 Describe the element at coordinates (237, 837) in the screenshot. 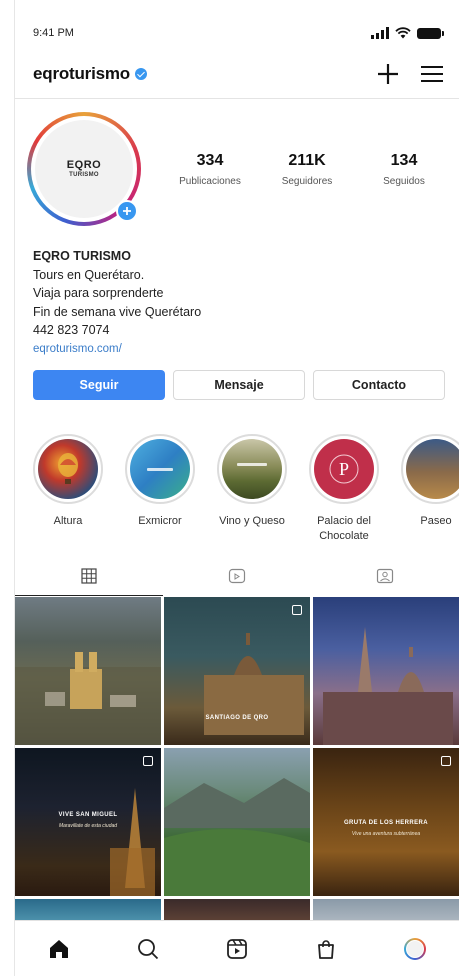

I see `valley-landscape-image` at that location.